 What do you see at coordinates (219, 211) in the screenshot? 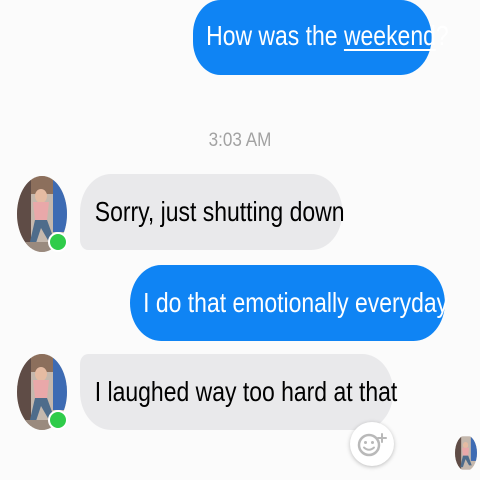
I see `message-text: Sorry, just shutting down` at bounding box center [219, 211].